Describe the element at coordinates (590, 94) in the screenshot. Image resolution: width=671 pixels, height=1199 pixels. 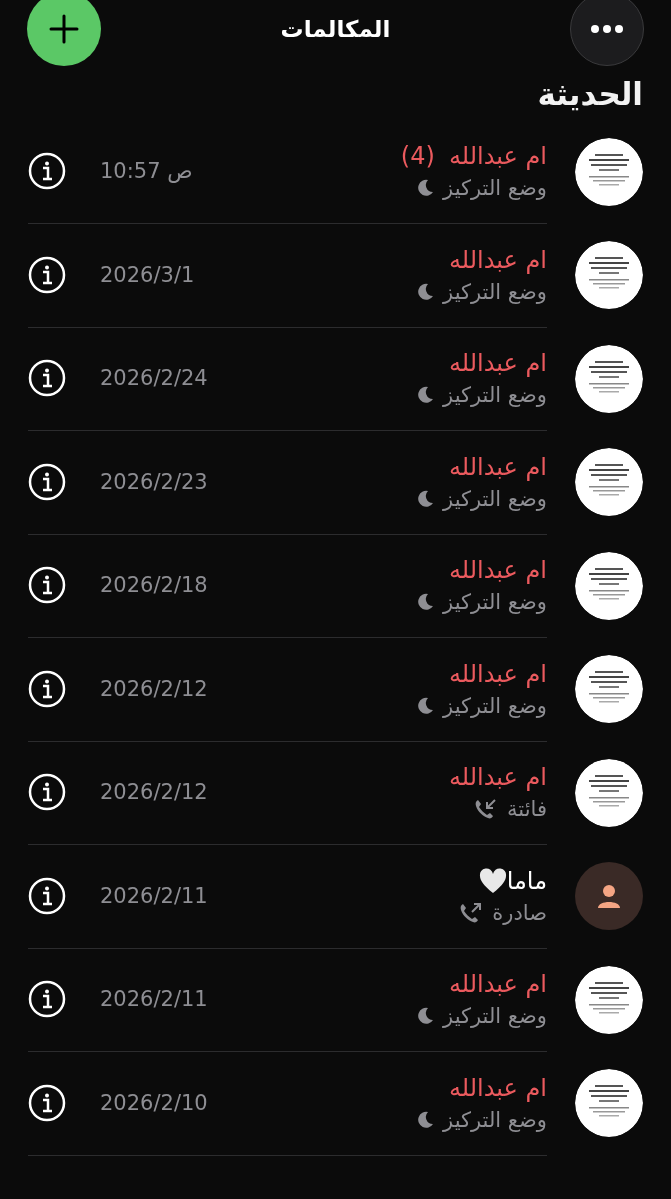
I see `section-title: الحديثة` at that location.